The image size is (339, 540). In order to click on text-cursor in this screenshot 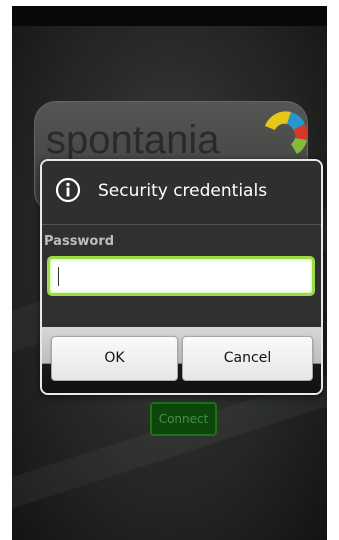, I will do `click(58, 276)`.